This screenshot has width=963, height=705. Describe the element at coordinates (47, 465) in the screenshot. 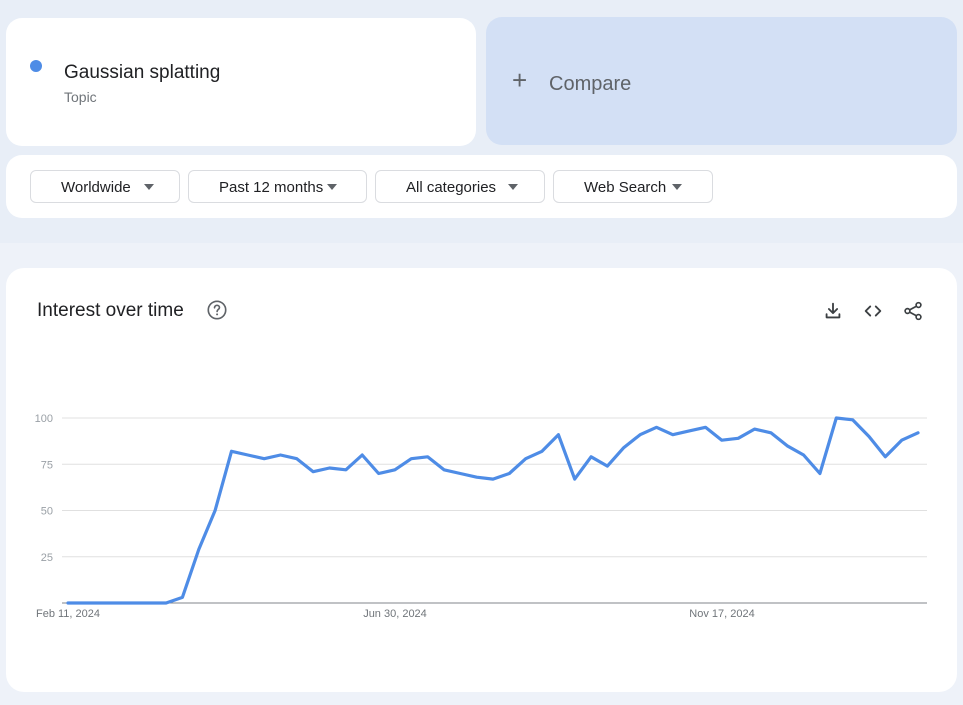

I see `y-tick-label: 75` at that location.